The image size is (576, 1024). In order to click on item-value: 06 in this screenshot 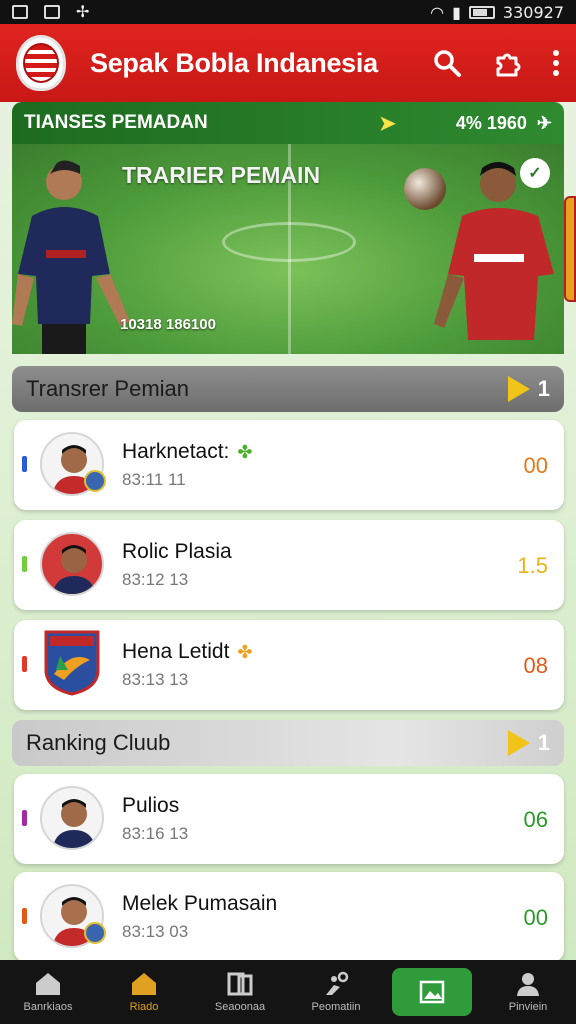, I will do `click(535, 819)`.